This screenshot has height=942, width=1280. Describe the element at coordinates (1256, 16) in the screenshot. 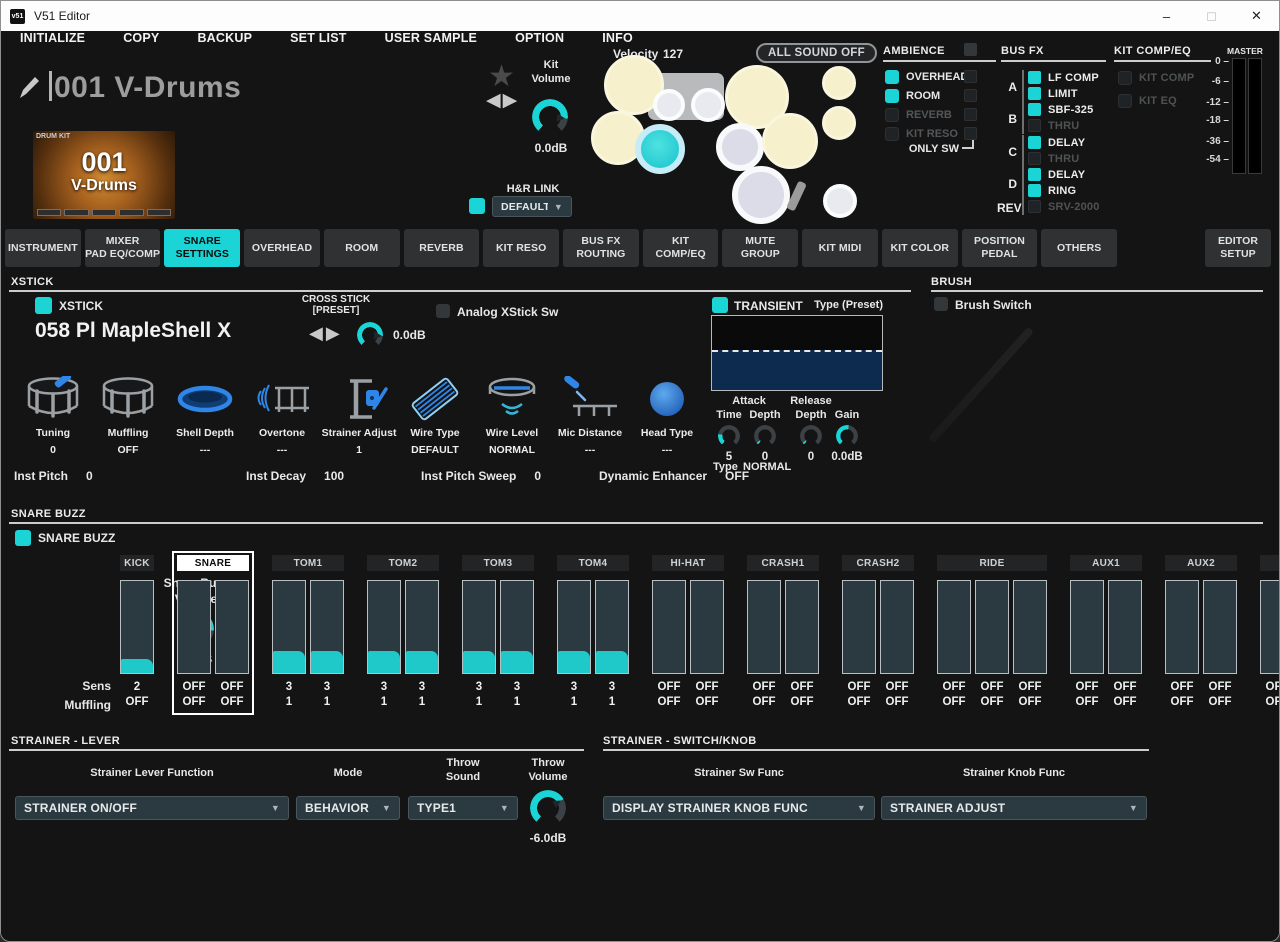

I see `close-button: ✕` at that location.